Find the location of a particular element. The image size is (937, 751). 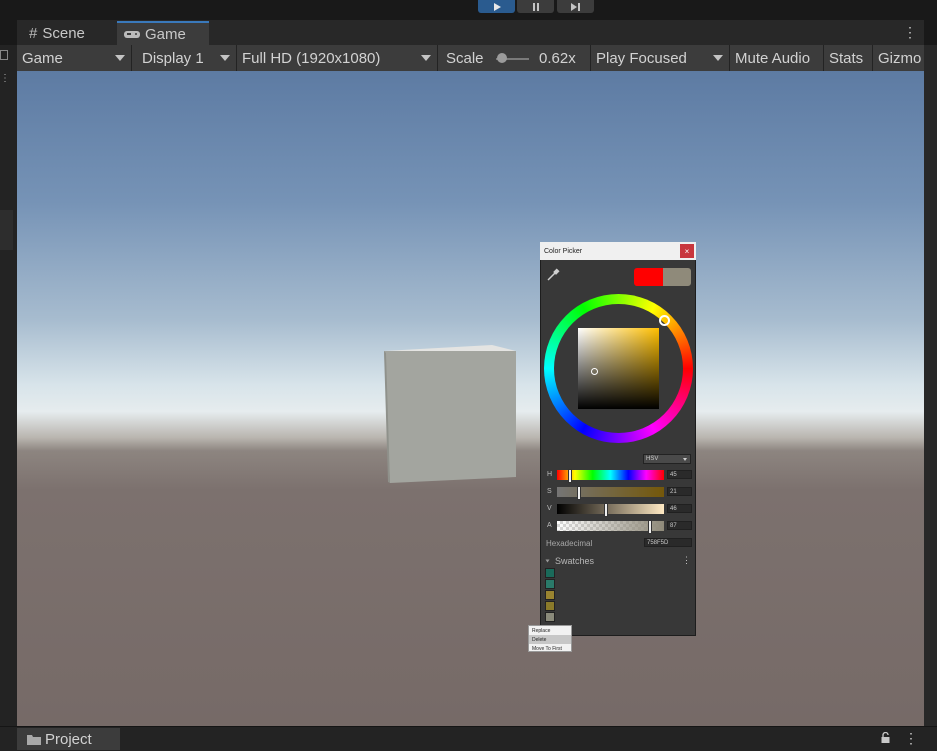

menu-item-replace: Replace is located at coordinates (550, 630).